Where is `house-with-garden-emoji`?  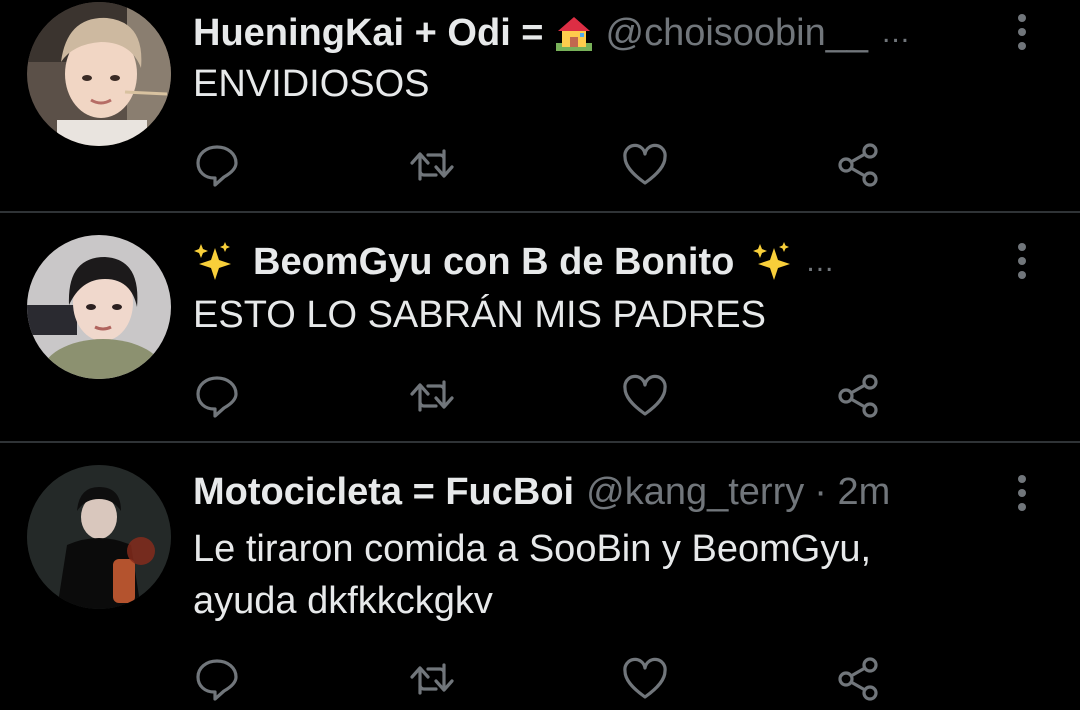
house-with-garden-emoji is located at coordinates (574, 33).